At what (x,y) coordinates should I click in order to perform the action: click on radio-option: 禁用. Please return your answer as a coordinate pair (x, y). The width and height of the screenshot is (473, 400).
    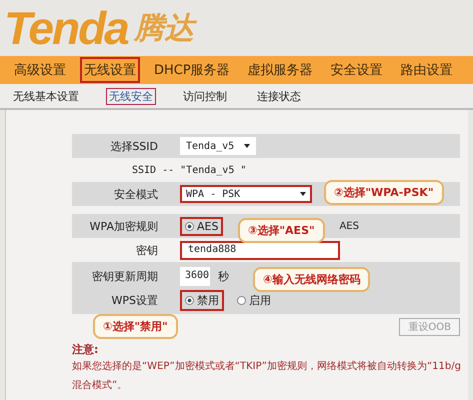
    Looking at the image, I should click on (202, 300).